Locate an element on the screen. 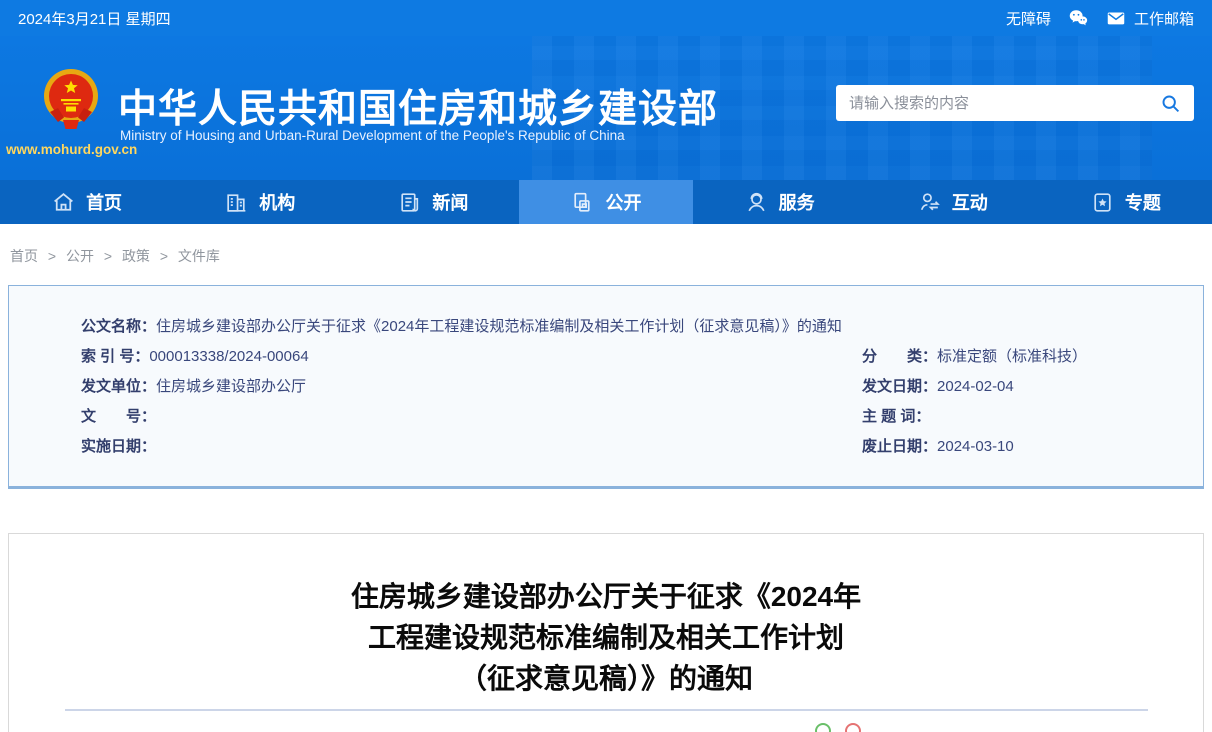  interaction-icon is located at coordinates (930, 201).